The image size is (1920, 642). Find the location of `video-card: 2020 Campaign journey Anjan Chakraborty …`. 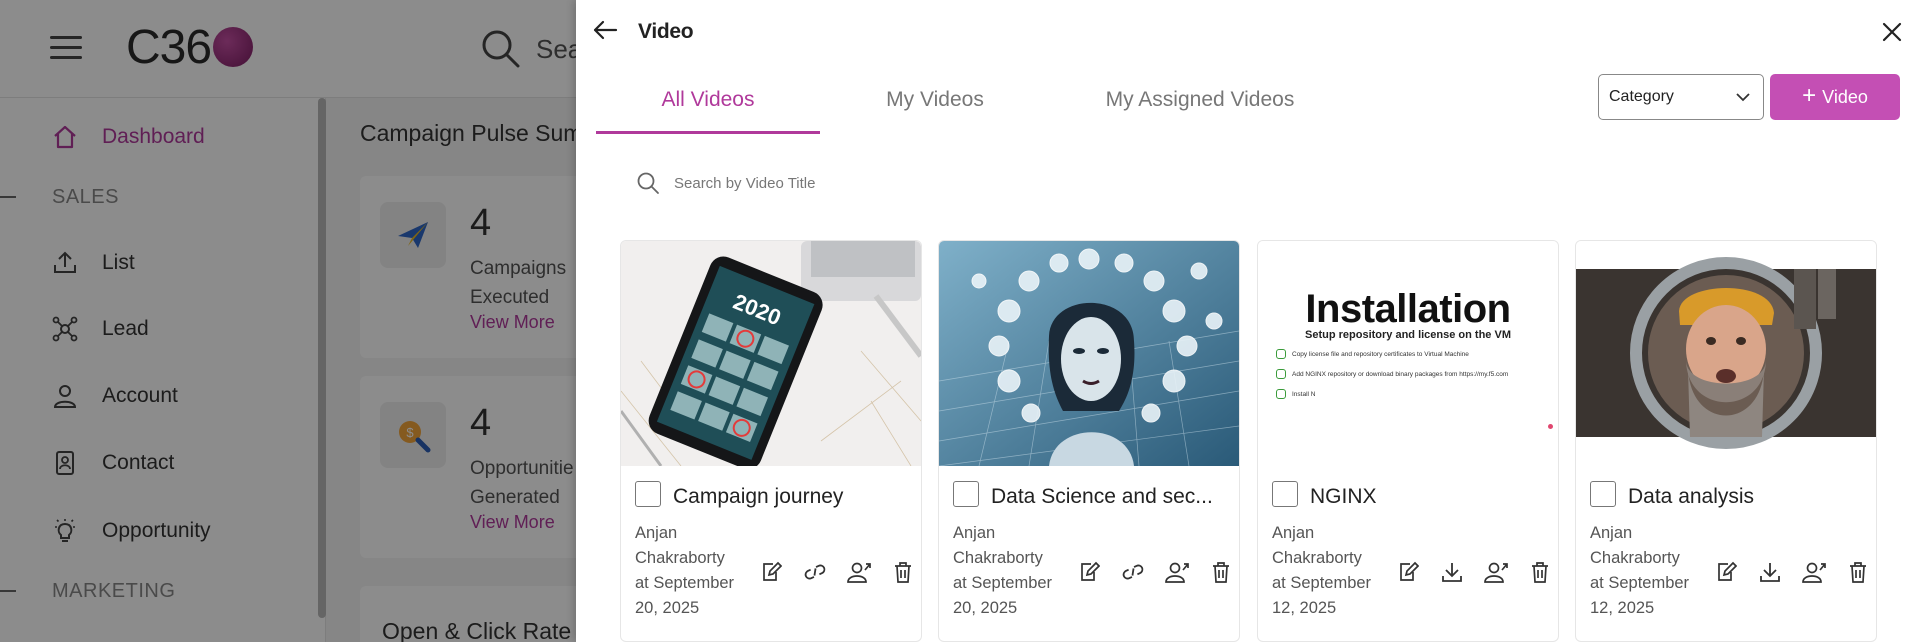

video-card: 2020 Campaign journey Anjan Chakraborty … is located at coordinates (771, 441).